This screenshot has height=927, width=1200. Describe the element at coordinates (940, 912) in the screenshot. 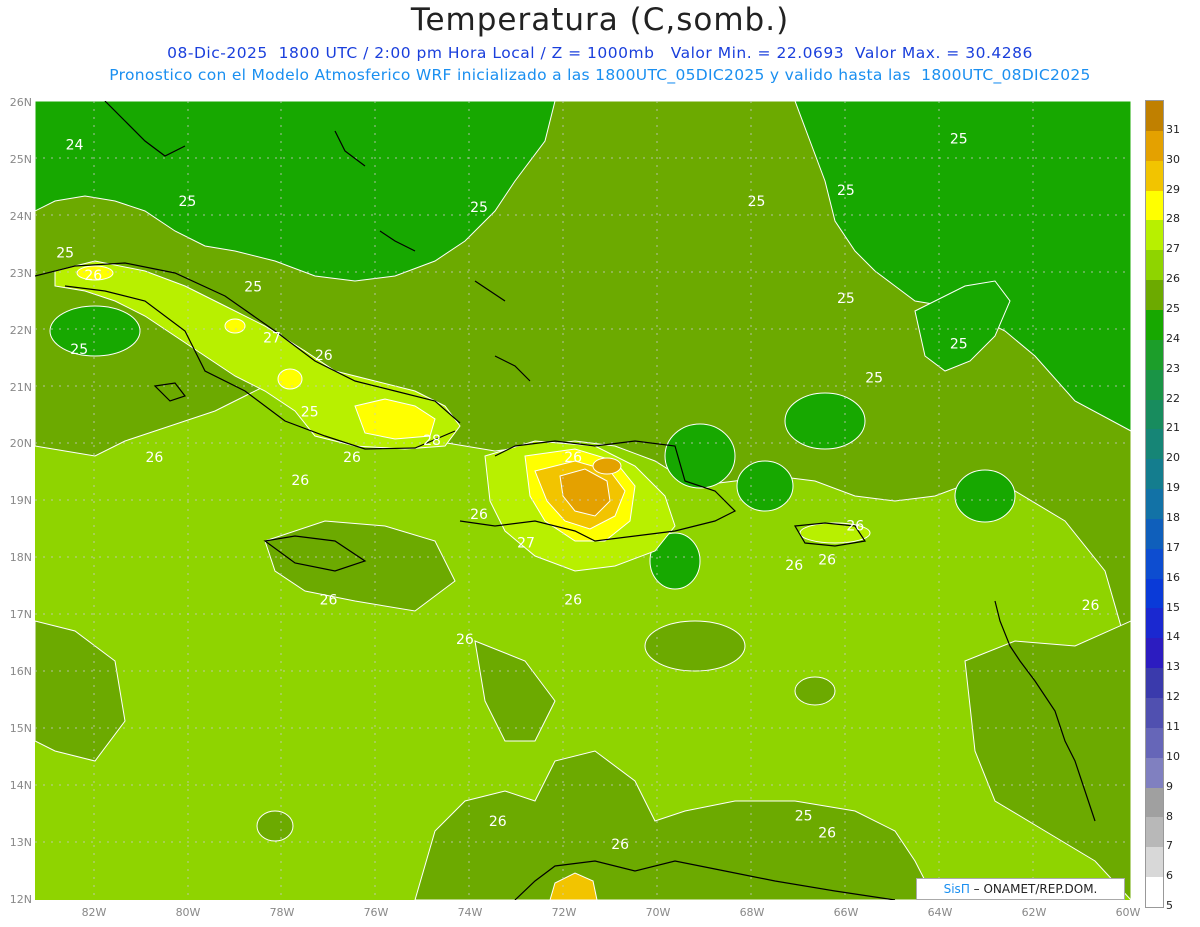

I see `lon-tick-label: 64W` at that location.